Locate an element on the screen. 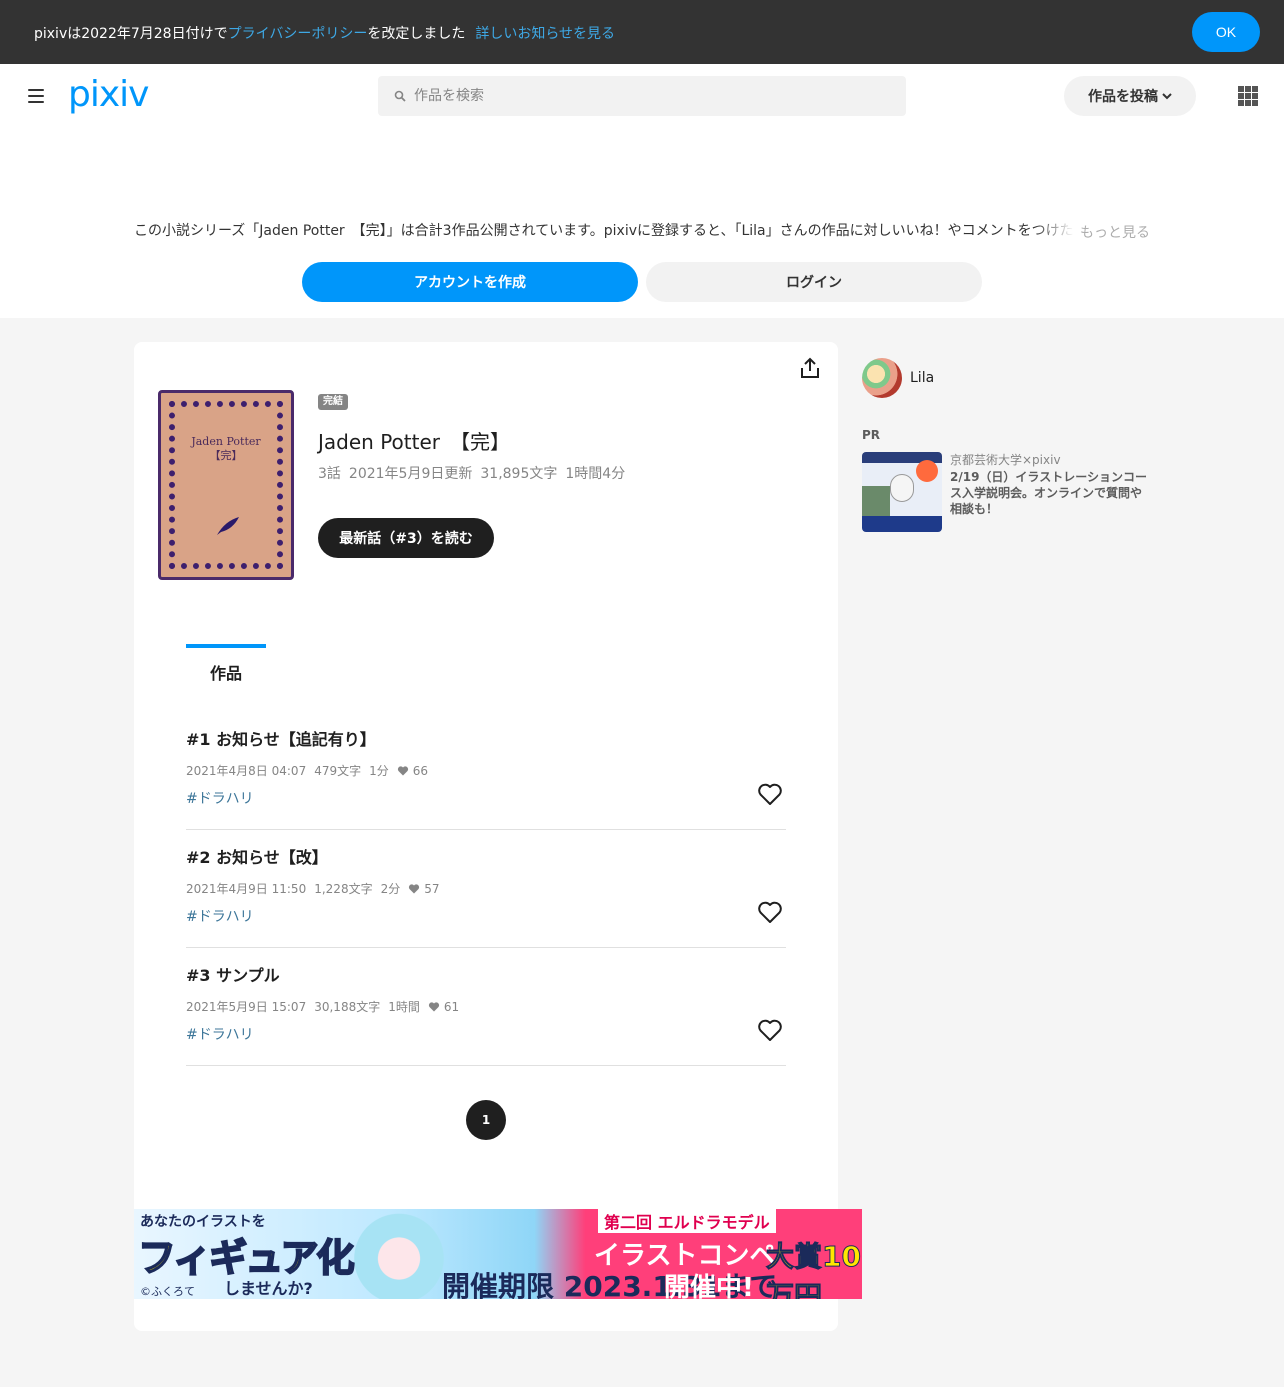  episode-date: 2021年4月8日 04:07 is located at coordinates (246, 771).